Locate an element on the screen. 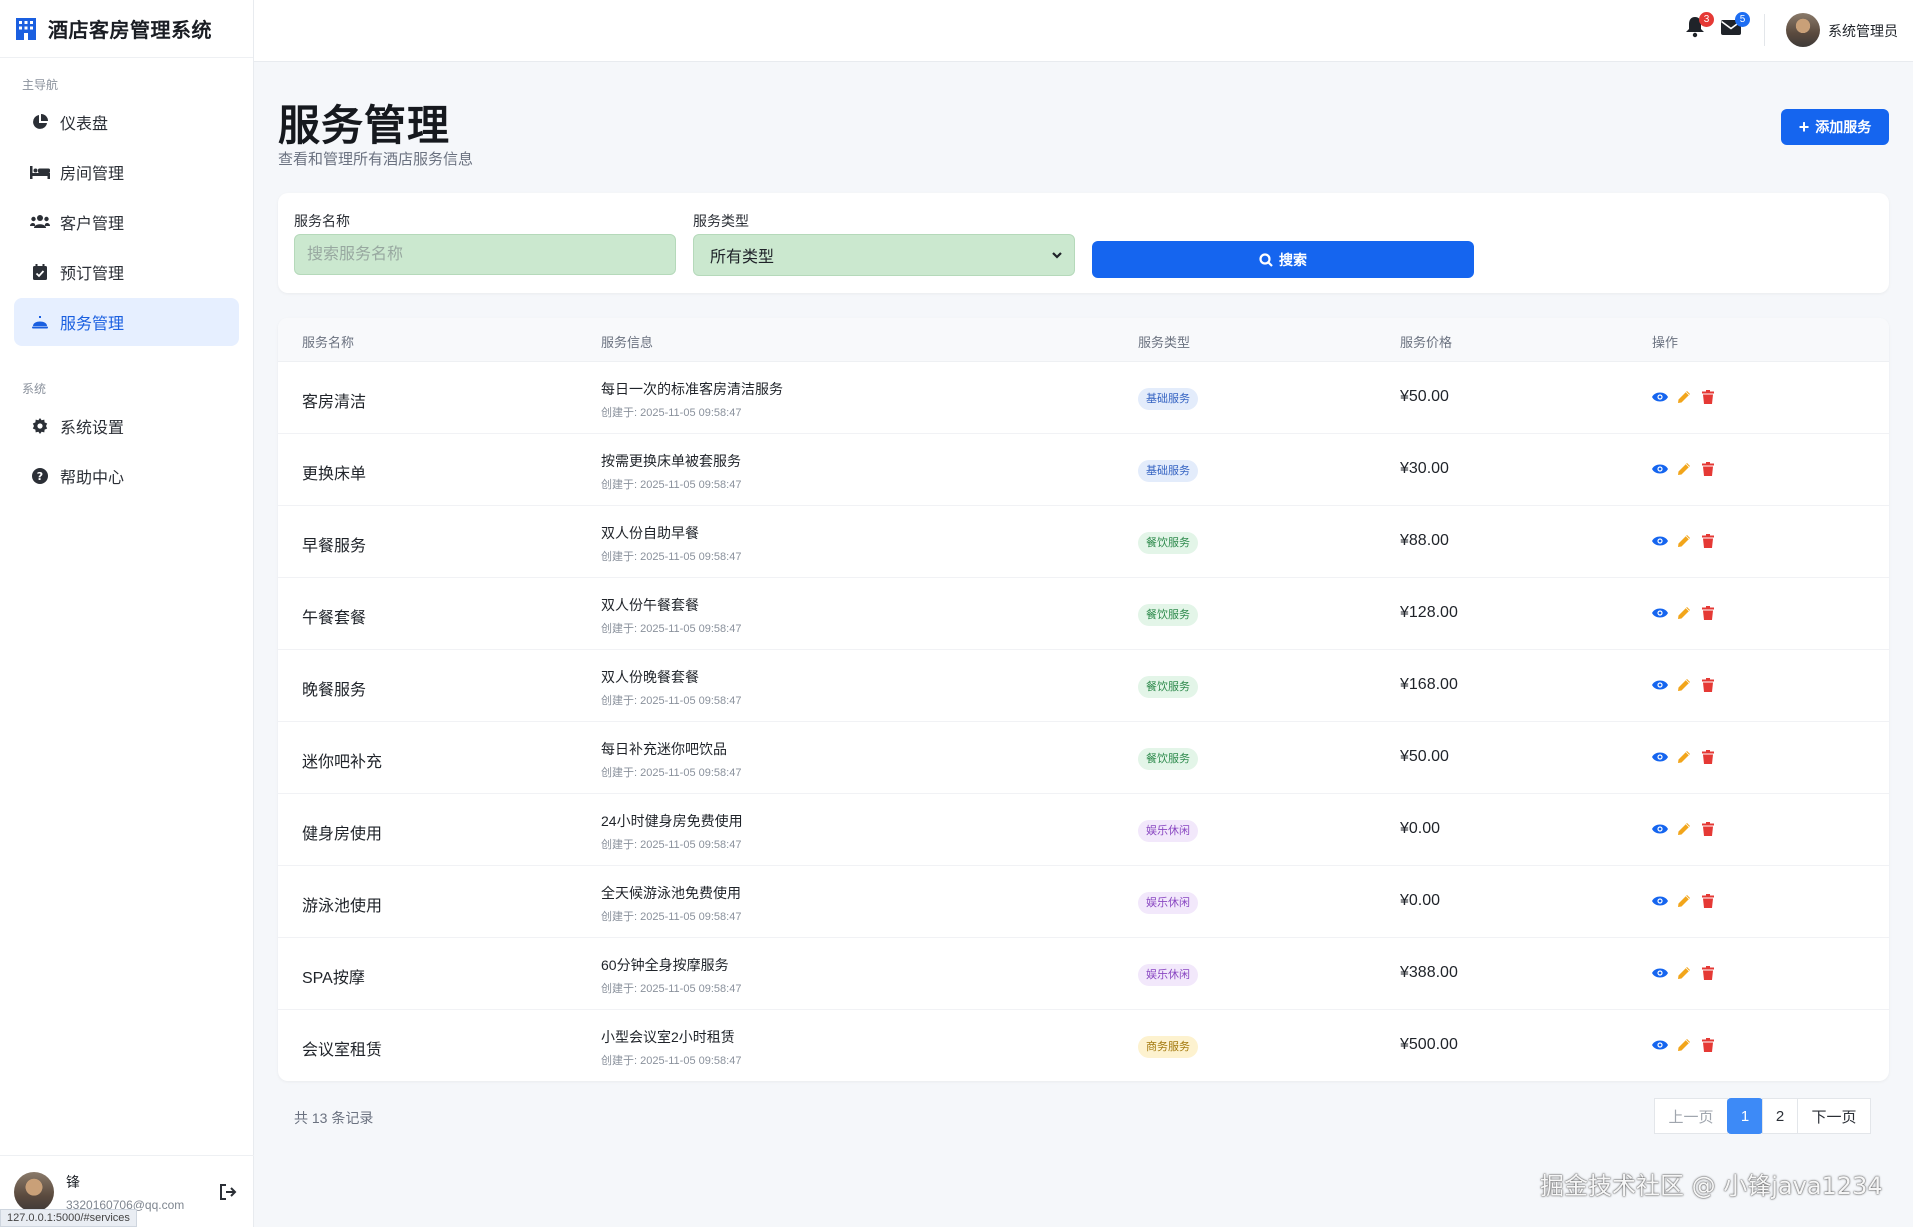  prev-page-button: 上一页 is located at coordinates (1691, 1116).